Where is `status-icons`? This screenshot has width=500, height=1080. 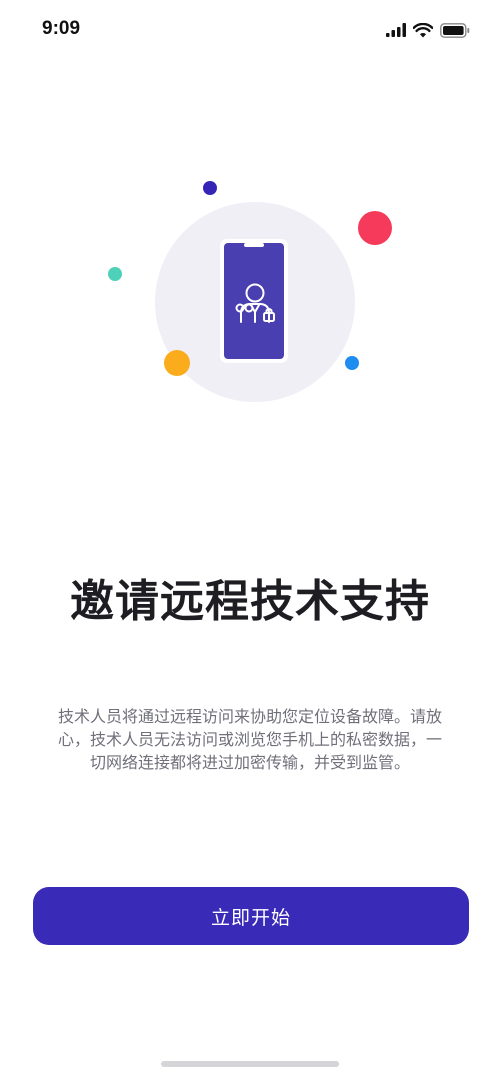
status-icons is located at coordinates (428, 30).